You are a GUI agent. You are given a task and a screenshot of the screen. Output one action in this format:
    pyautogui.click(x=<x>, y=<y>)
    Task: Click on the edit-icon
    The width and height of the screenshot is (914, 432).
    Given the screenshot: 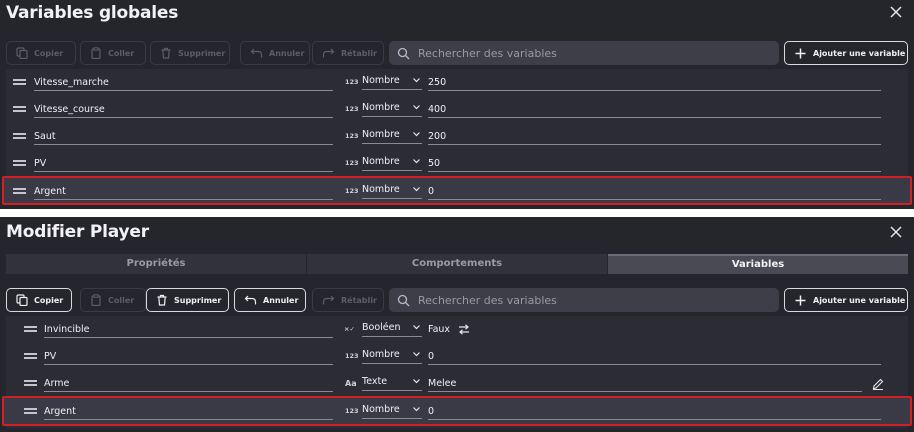 What is the action you would take?
    pyautogui.click(x=878, y=384)
    